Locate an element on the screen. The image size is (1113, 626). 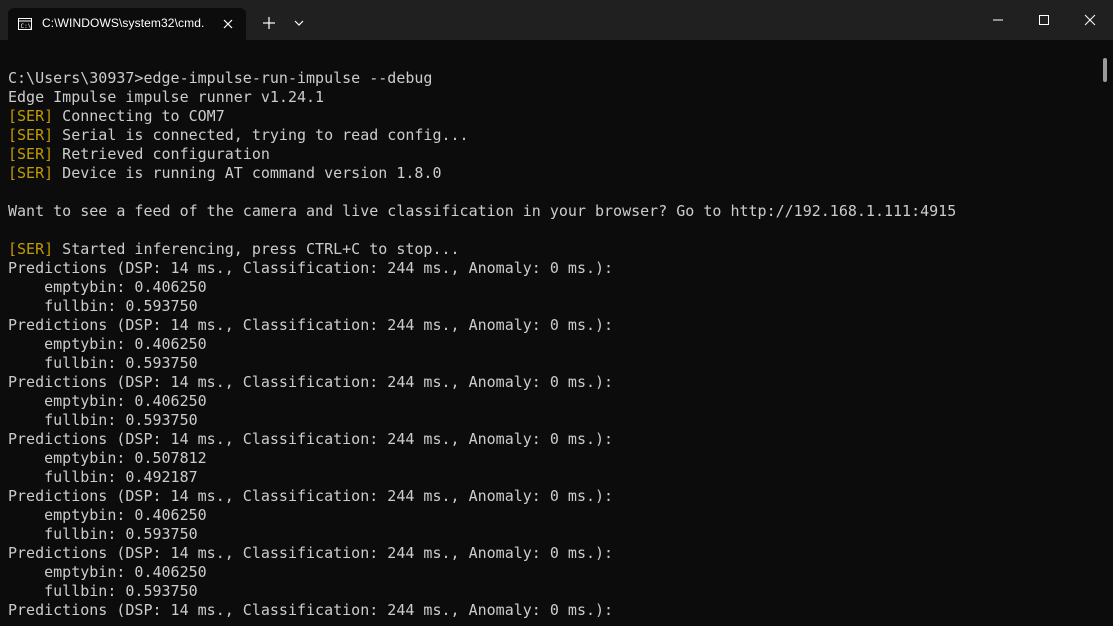
scrollbar-thumb is located at coordinates (1105, 70).